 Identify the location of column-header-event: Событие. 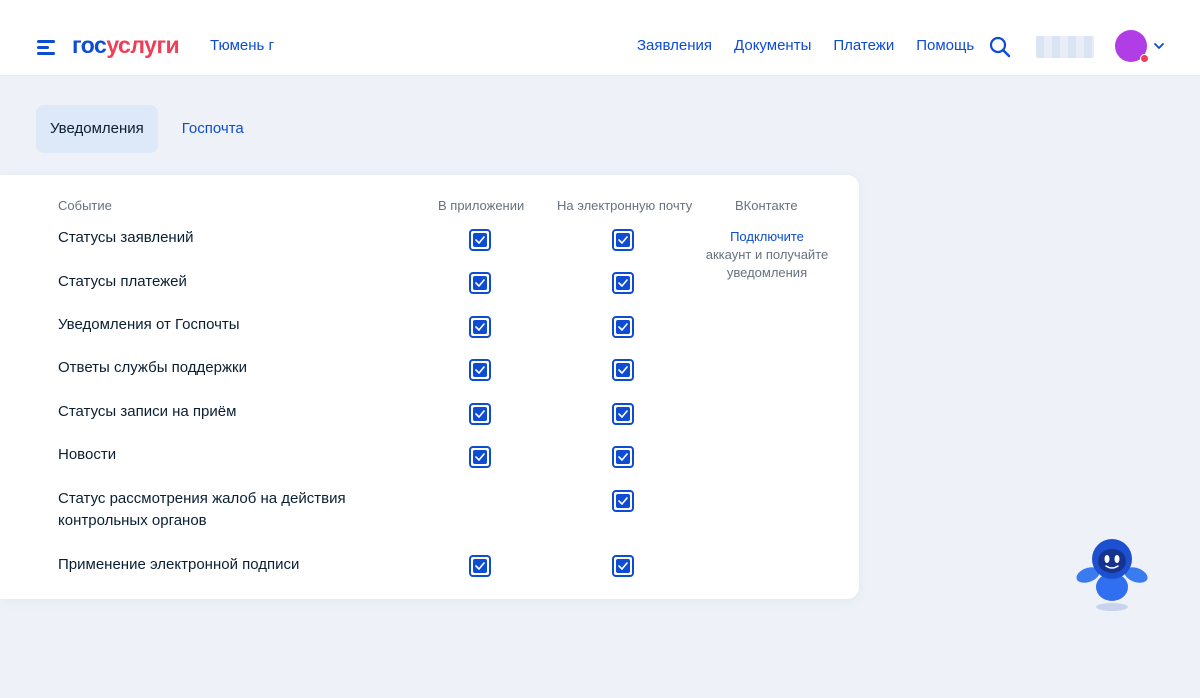
(85, 205).